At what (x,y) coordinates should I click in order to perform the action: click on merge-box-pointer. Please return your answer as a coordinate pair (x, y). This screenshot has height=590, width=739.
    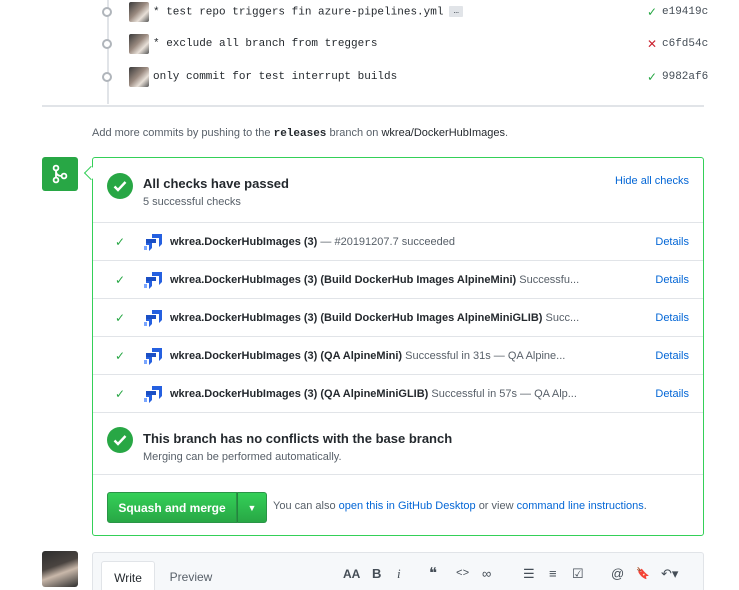
    Looking at the image, I should click on (91, 173).